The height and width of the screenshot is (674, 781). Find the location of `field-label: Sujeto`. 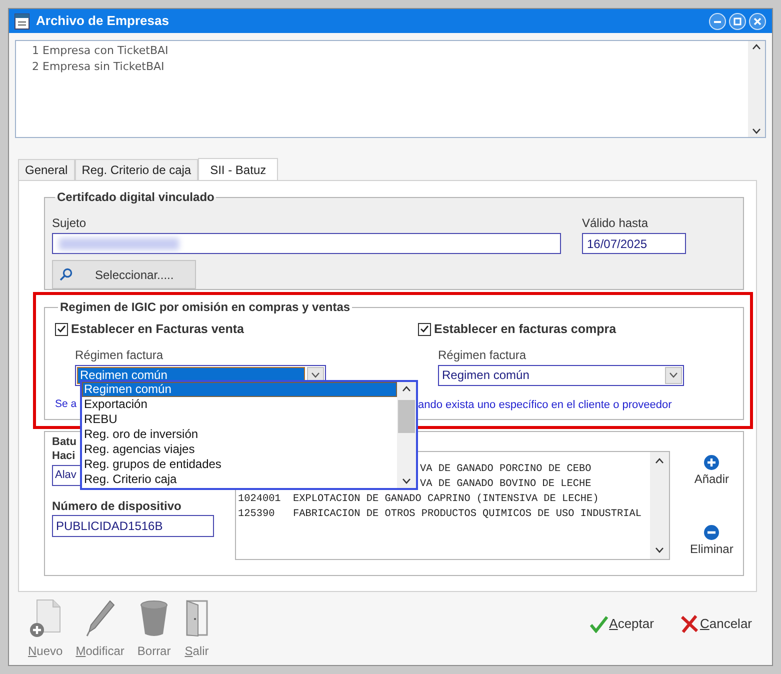

field-label: Sujeto is located at coordinates (70, 223).